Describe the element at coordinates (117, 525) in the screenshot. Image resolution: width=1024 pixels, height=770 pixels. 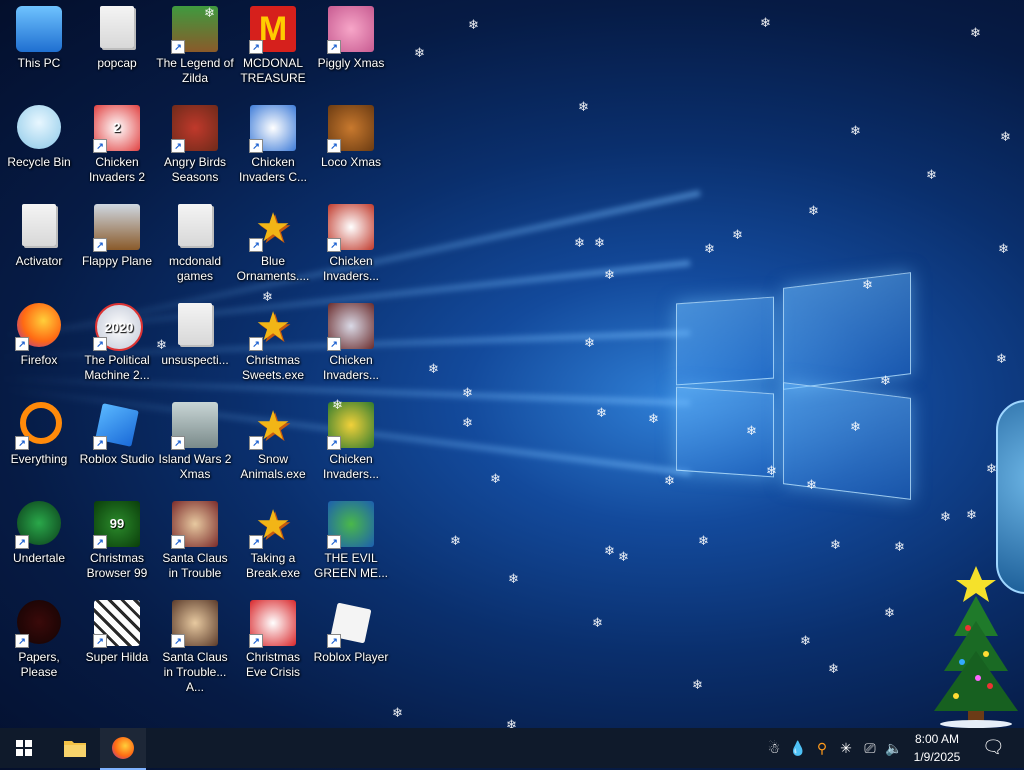
I see `christmas-browser-icon: 99 ↗` at that location.